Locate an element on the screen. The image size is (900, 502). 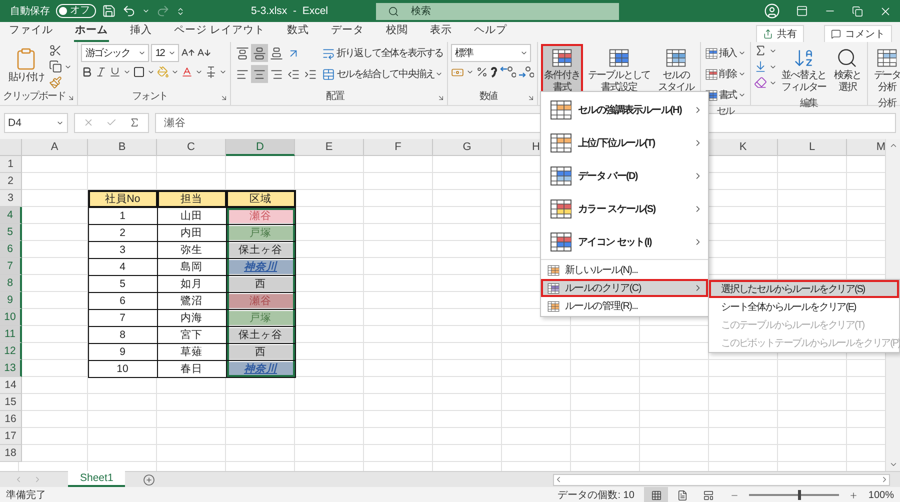
table-cell: 10 is located at coordinates (123, 369).